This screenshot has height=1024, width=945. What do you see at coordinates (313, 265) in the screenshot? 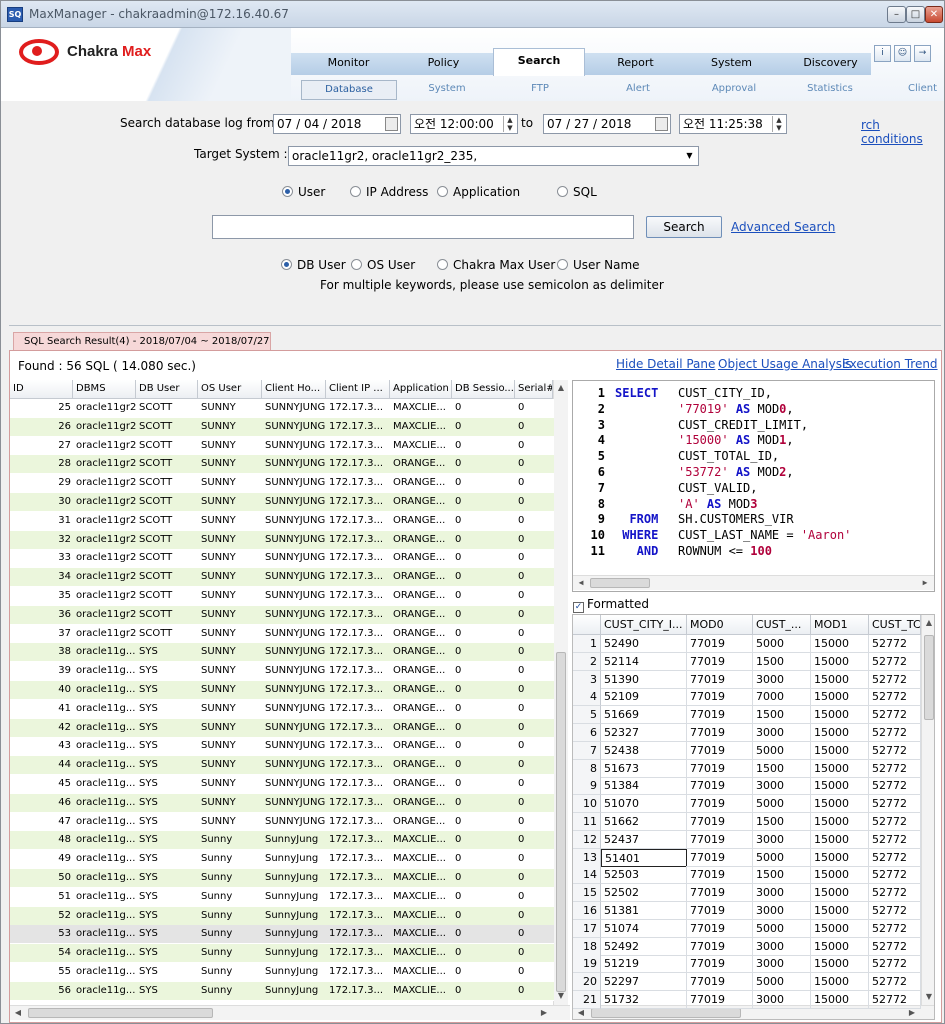
I see `radio-db-user: DB User` at bounding box center [313, 265].